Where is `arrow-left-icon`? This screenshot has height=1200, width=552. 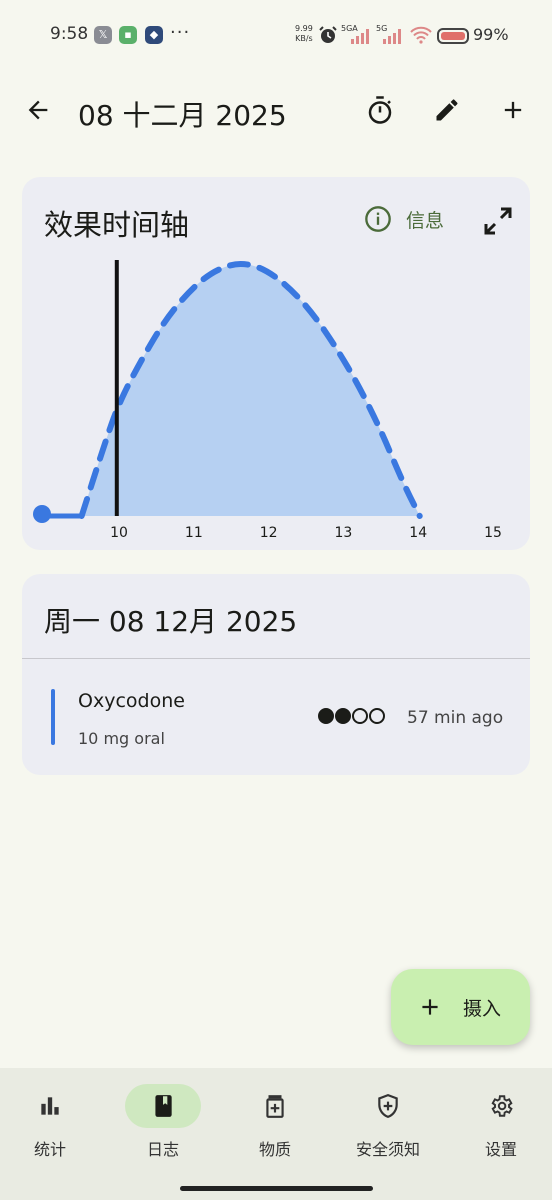 arrow-left-icon is located at coordinates (38, 110).